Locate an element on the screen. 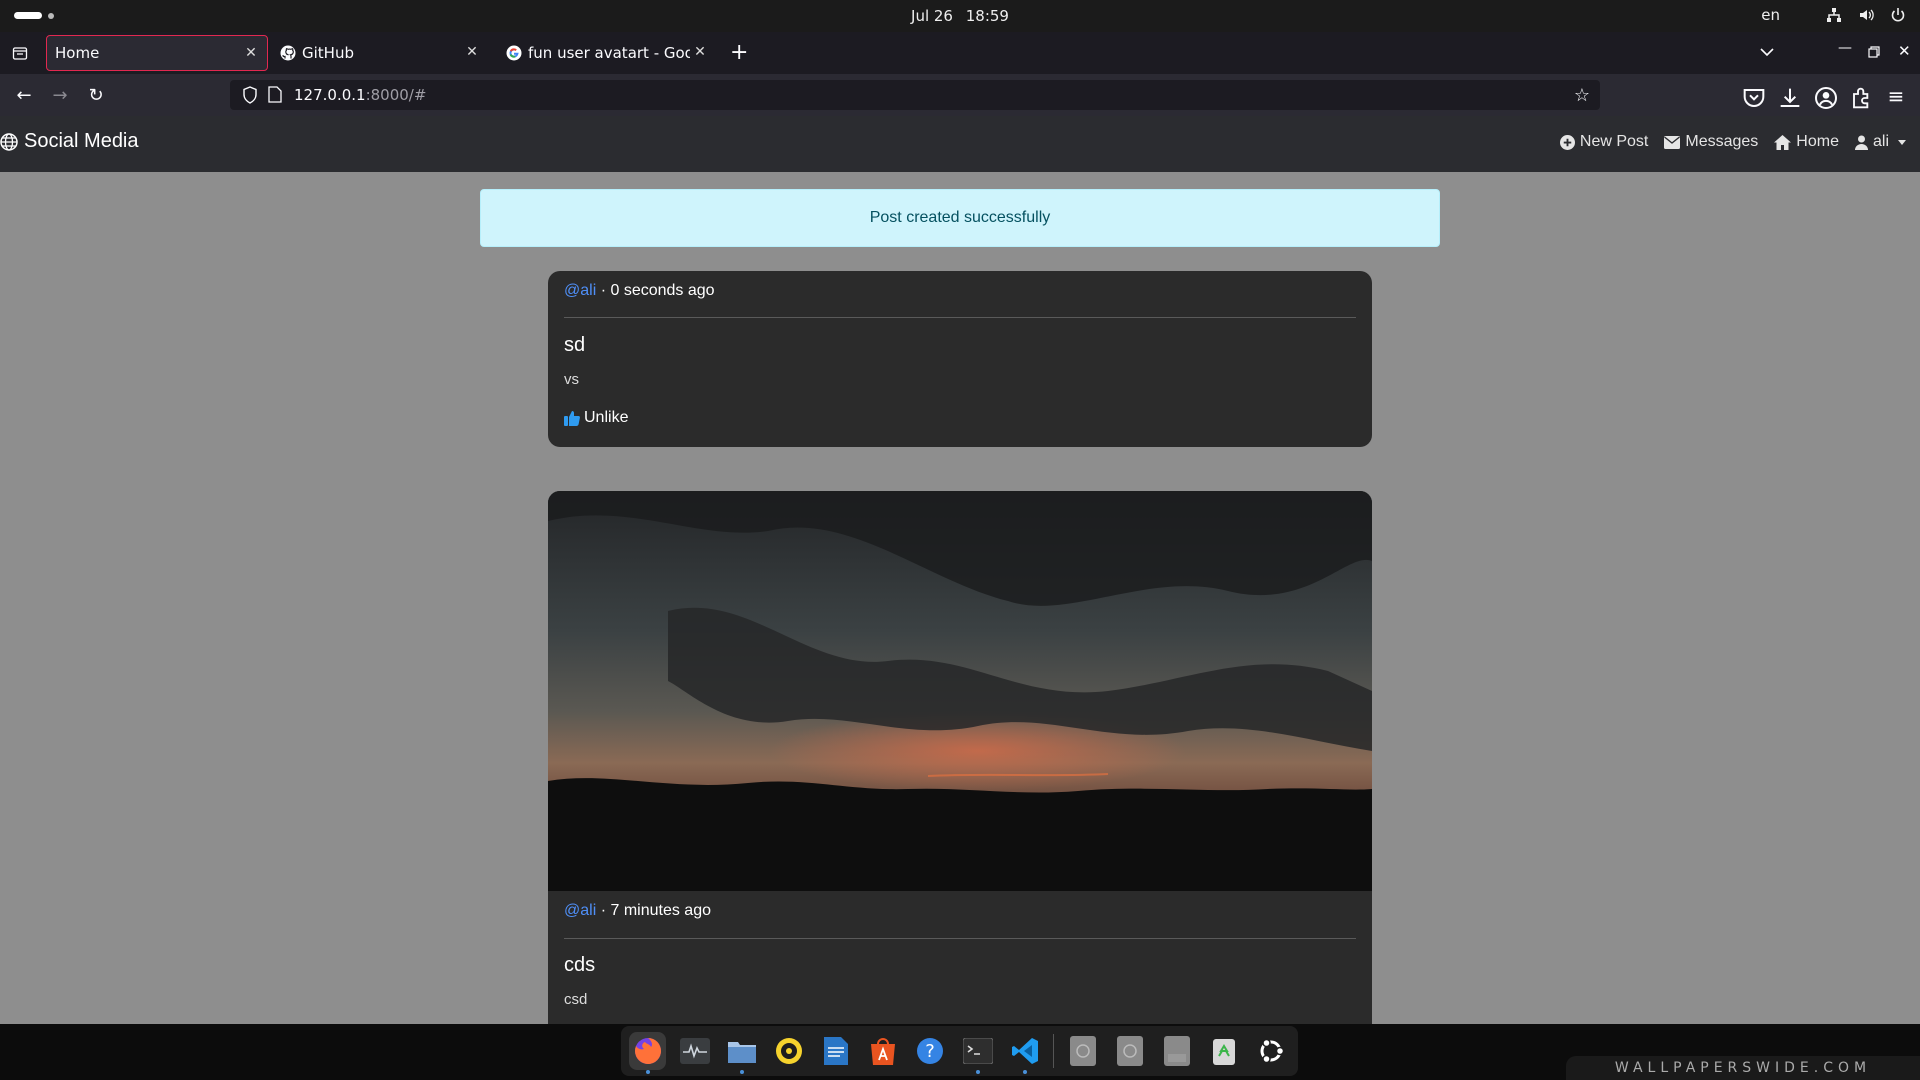  window-restore-icon is located at coordinates (1874, 52).